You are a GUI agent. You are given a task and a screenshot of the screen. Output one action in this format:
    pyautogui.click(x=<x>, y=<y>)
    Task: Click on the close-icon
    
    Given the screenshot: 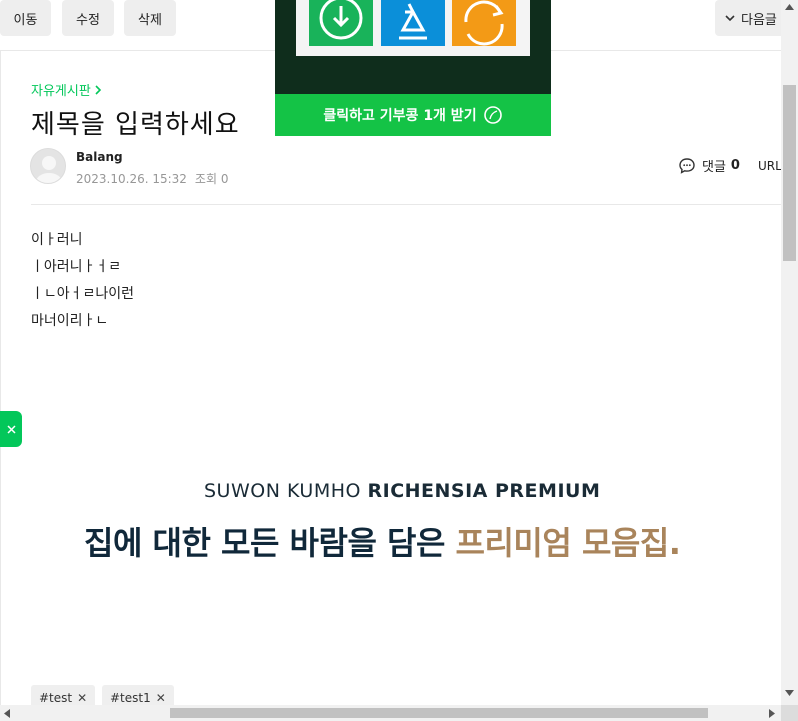 What is the action you would take?
    pyautogui.click(x=11, y=429)
    